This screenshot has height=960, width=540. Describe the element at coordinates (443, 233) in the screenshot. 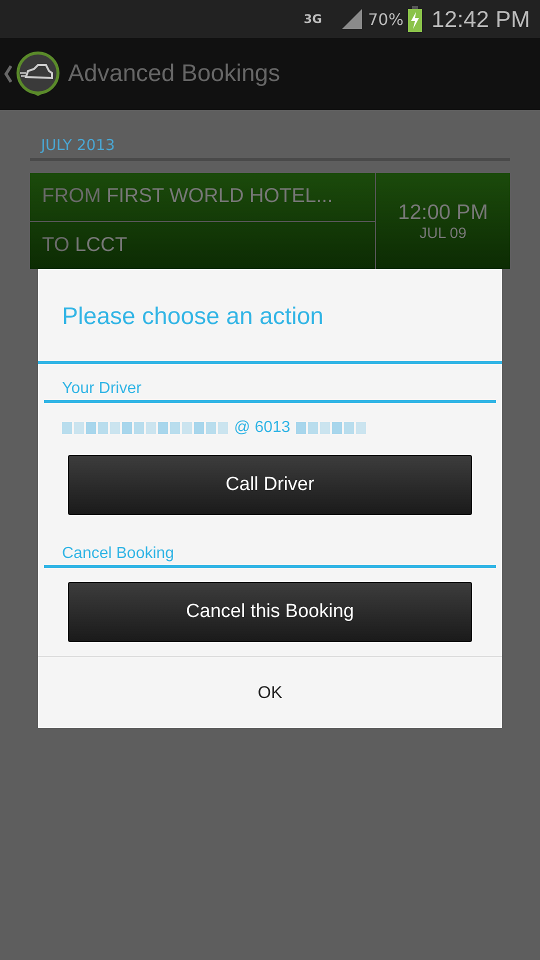

I see `booking-date: JUL 09` at that location.